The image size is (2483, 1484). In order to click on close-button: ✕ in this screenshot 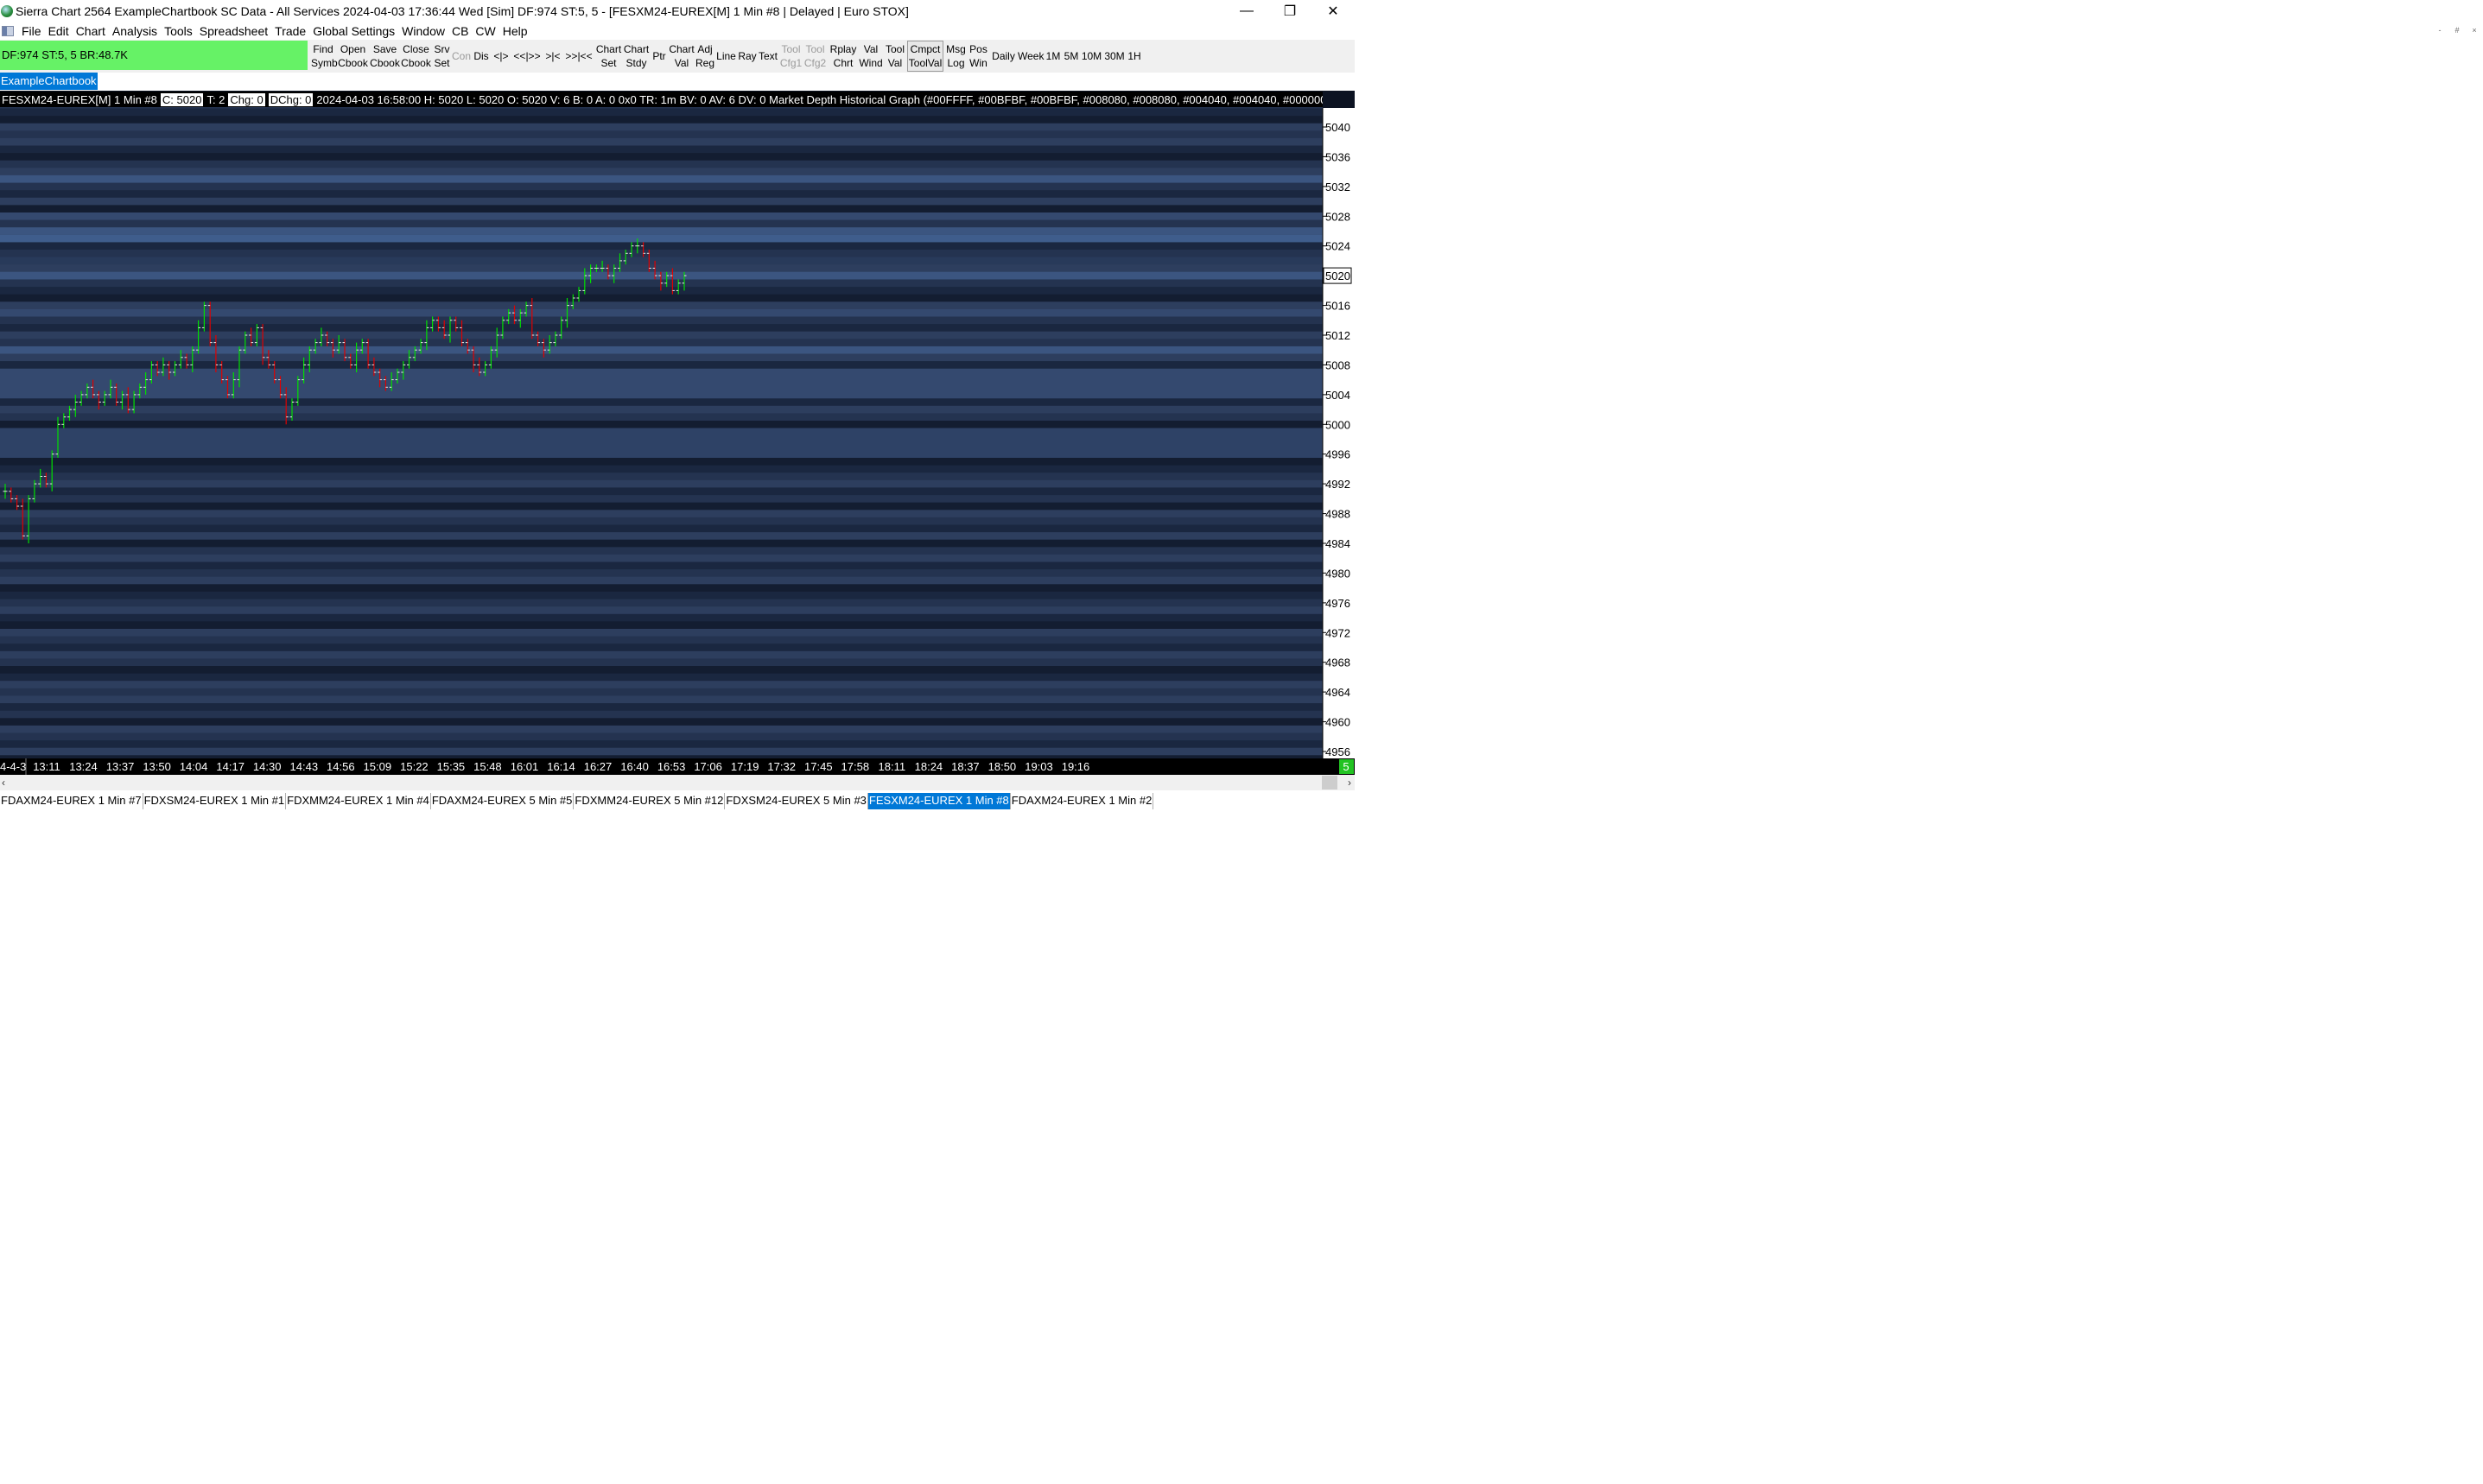, I will do `click(1333, 11)`.